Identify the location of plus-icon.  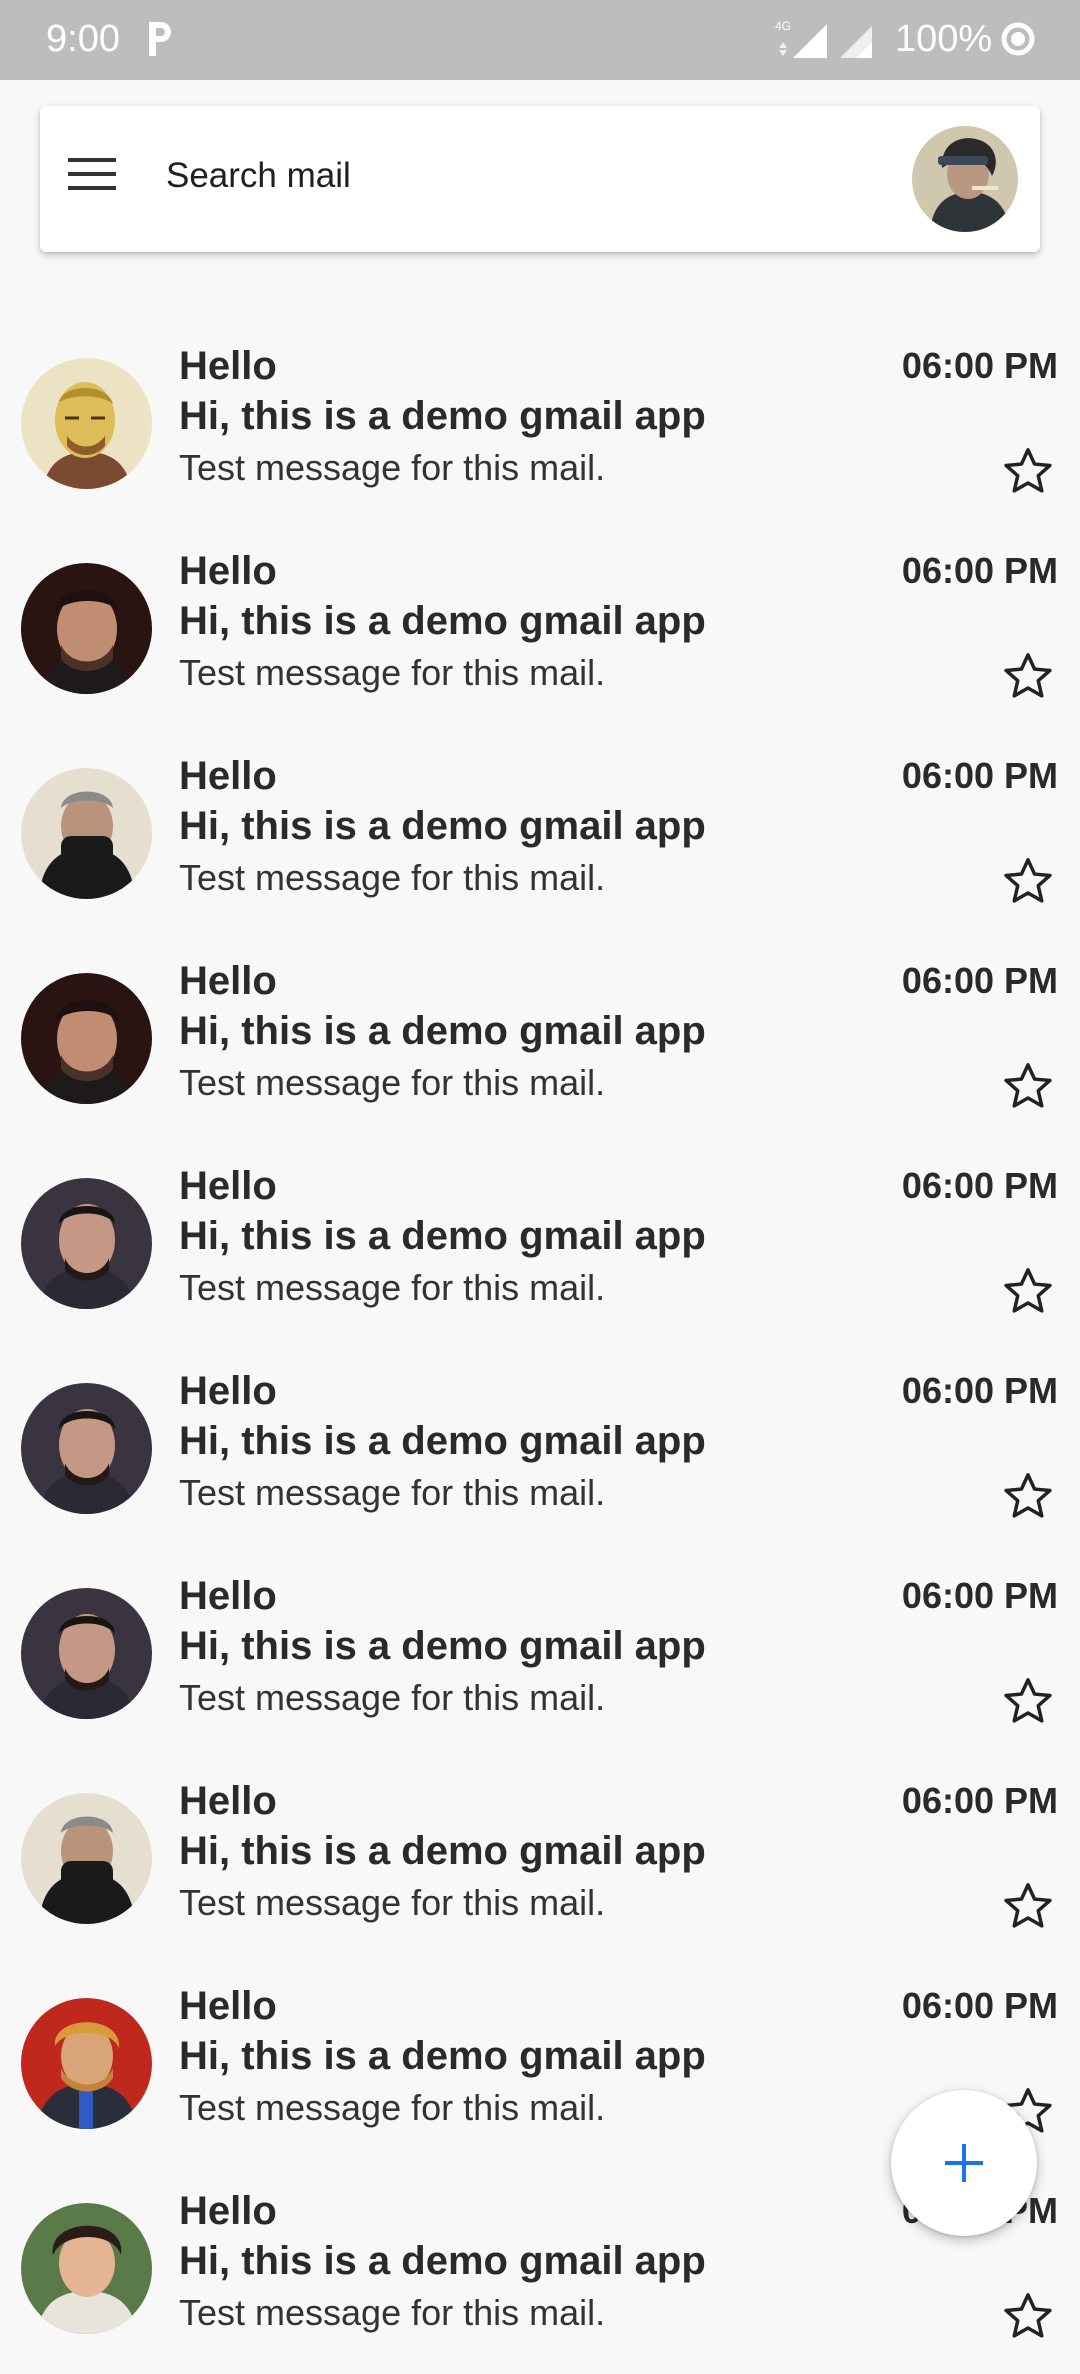
(964, 2163).